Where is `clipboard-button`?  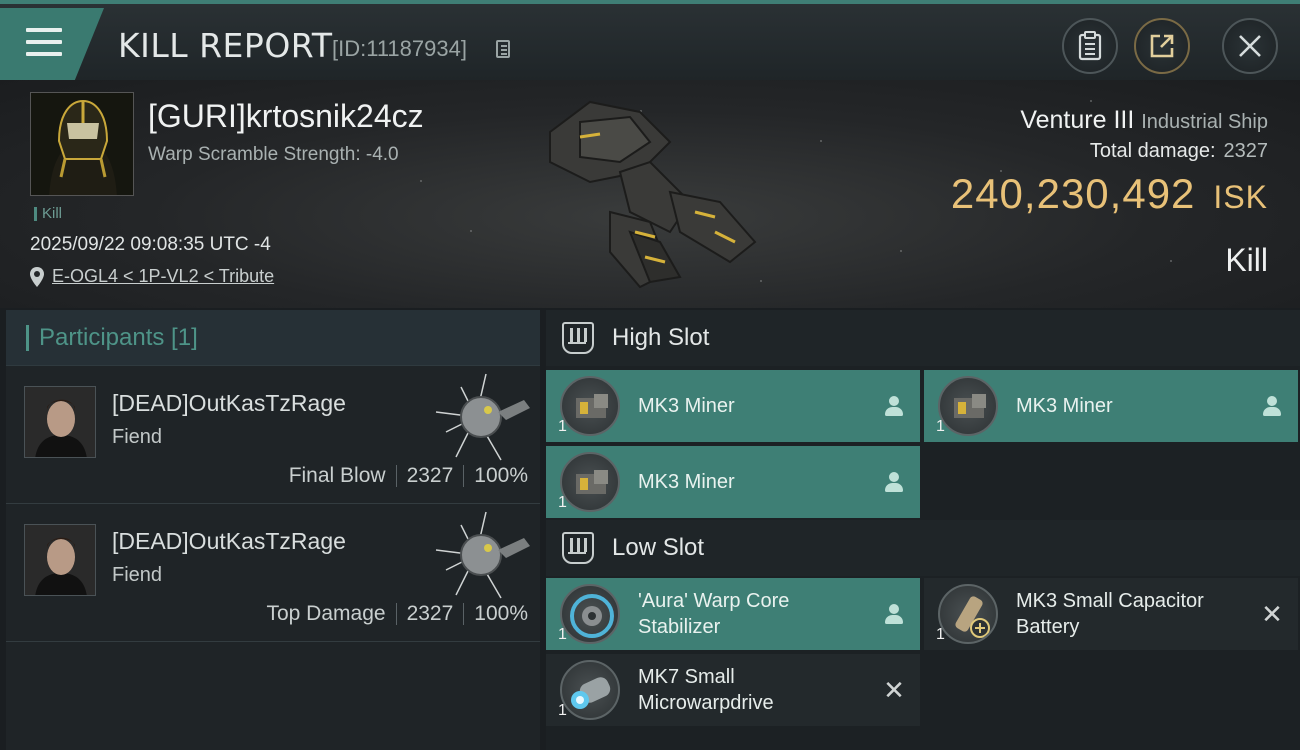 clipboard-button is located at coordinates (1090, 46).